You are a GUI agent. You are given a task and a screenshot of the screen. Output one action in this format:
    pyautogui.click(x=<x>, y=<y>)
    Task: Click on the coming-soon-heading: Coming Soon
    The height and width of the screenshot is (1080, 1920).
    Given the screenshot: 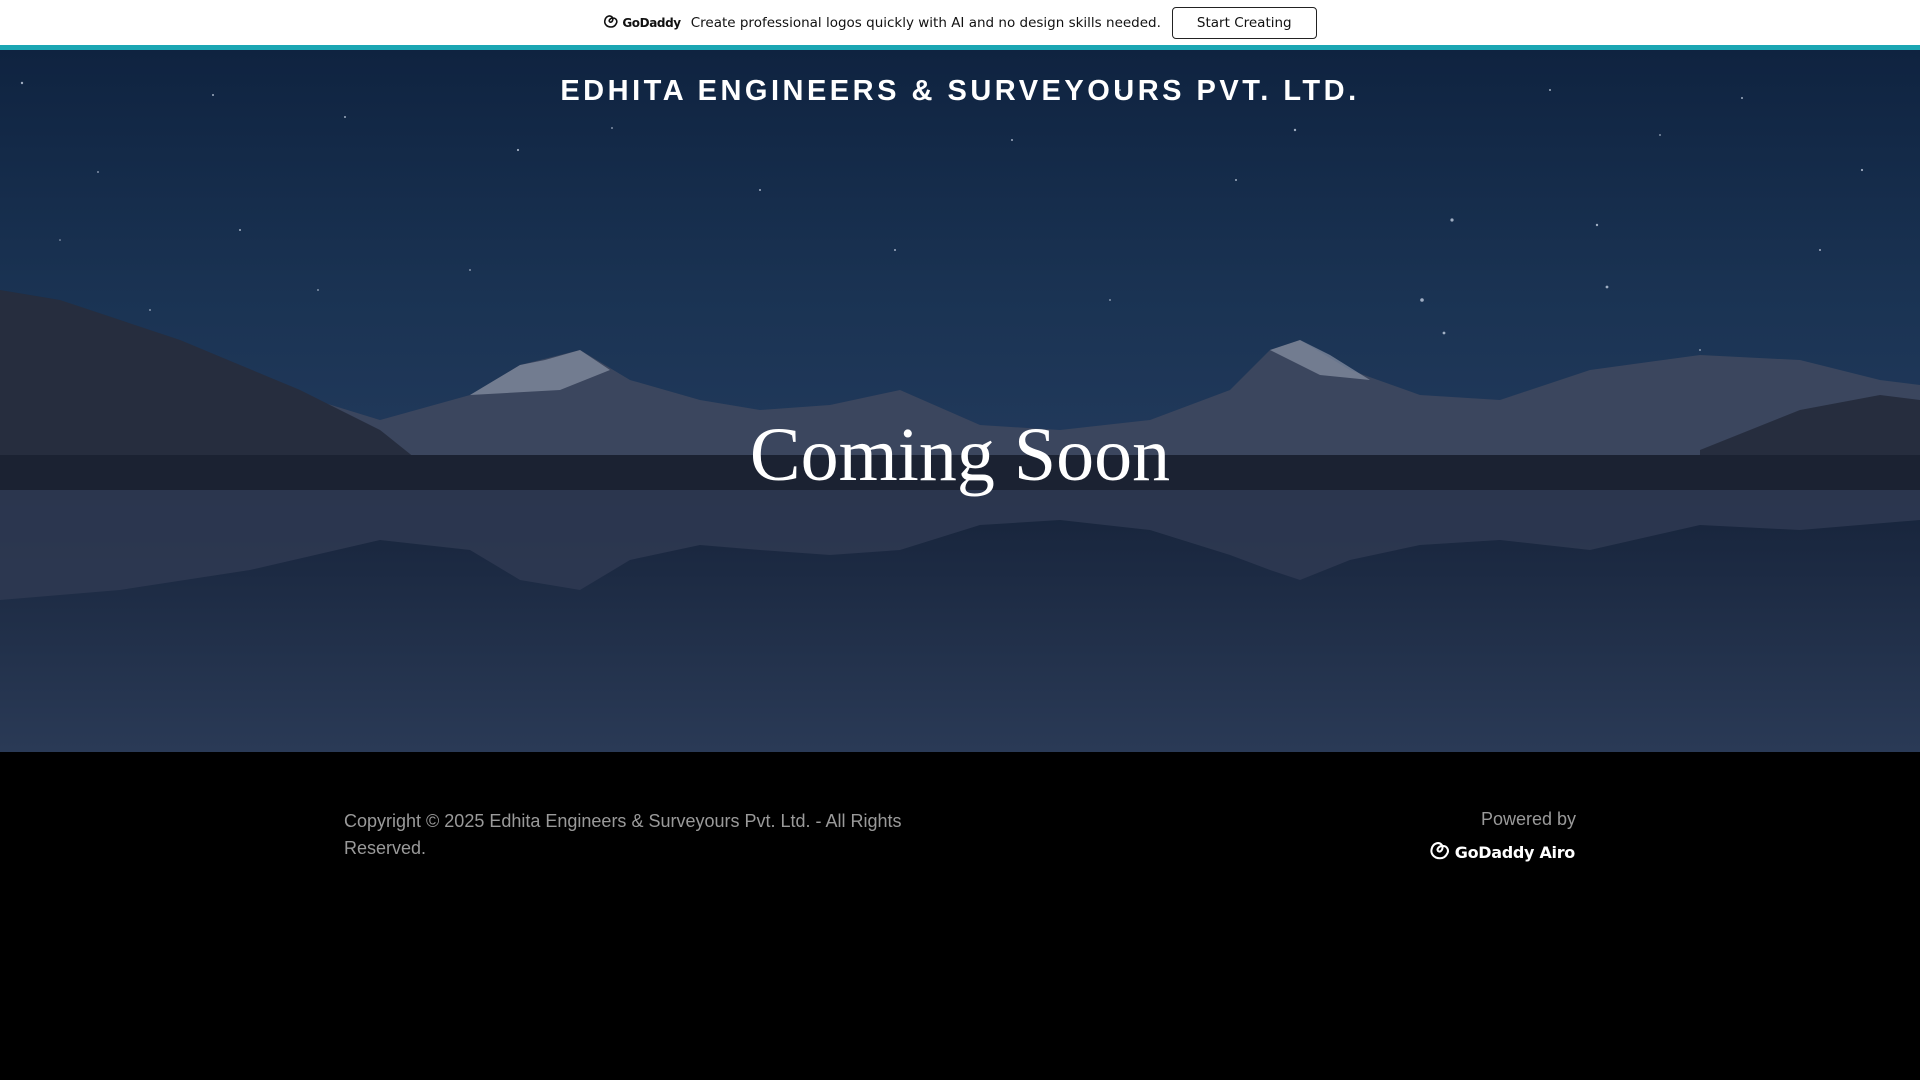 What is the action you would take?
    pyautogui.click(x=960, y=455)
    